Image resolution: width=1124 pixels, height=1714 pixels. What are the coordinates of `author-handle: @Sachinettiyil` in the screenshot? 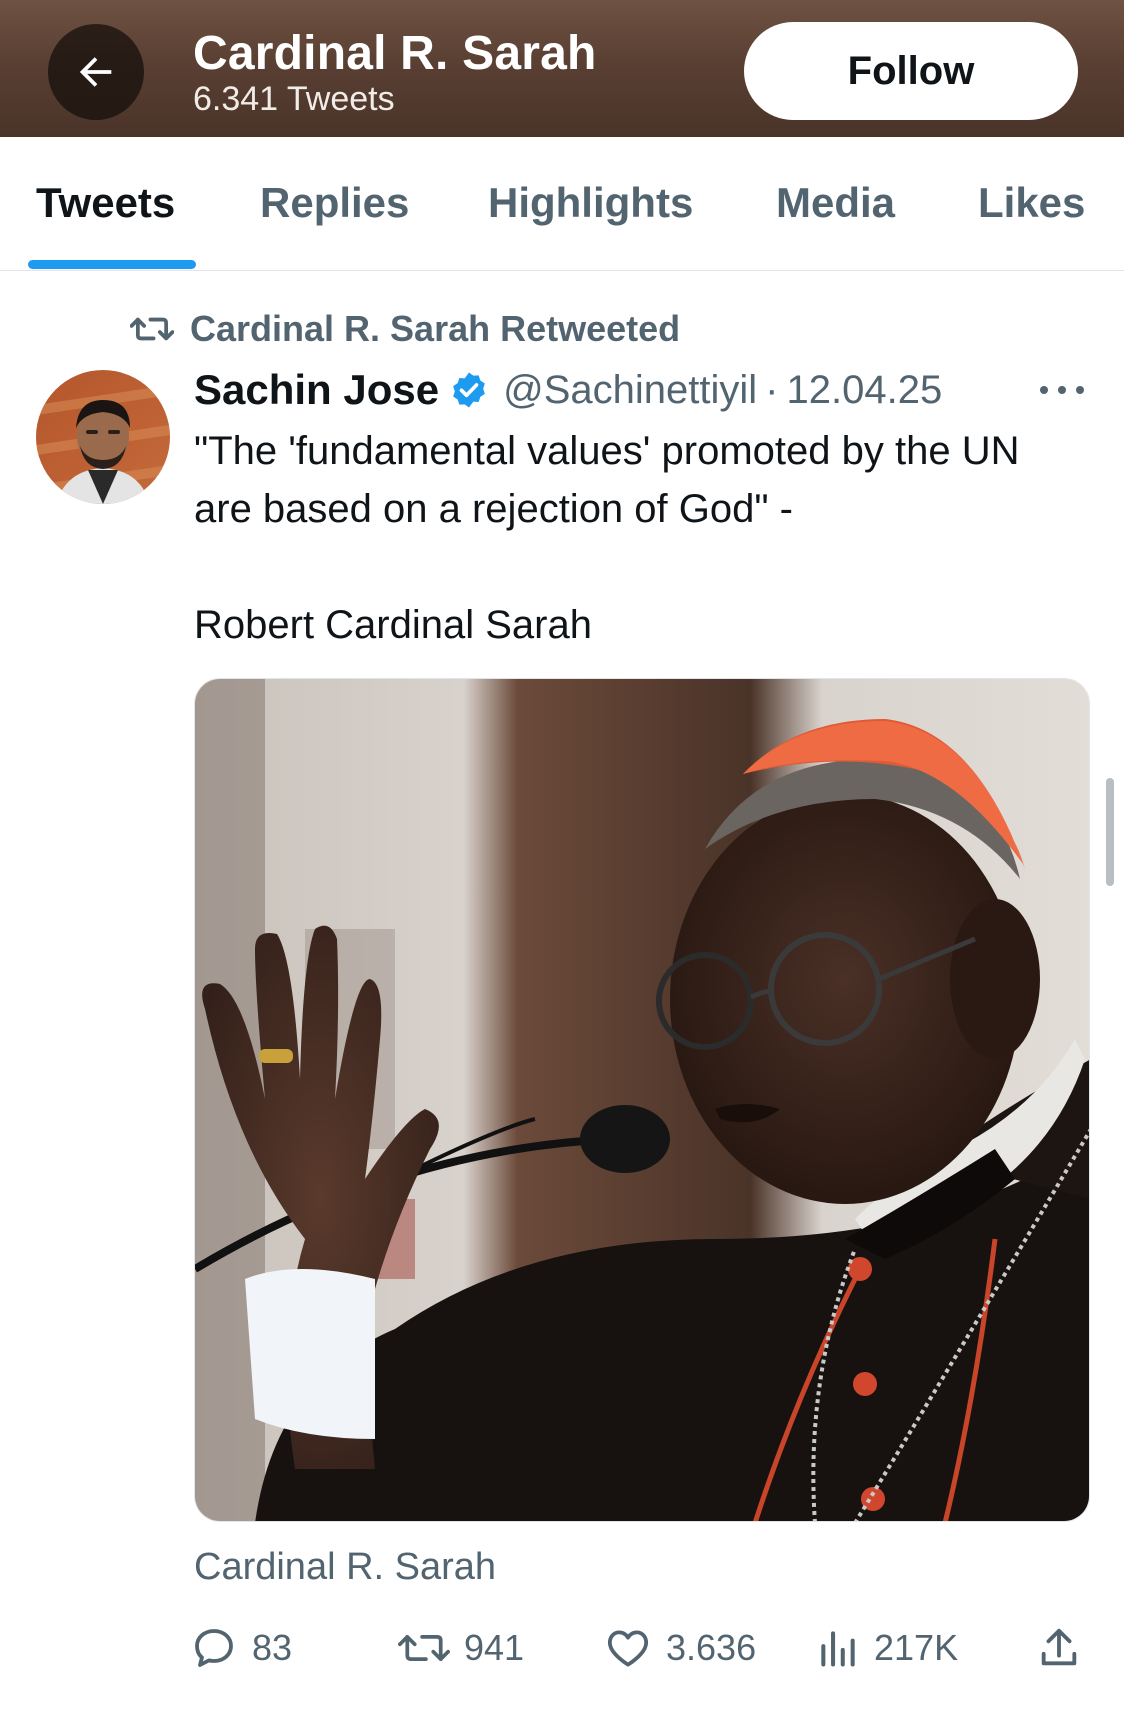 It's located at (630, 390).